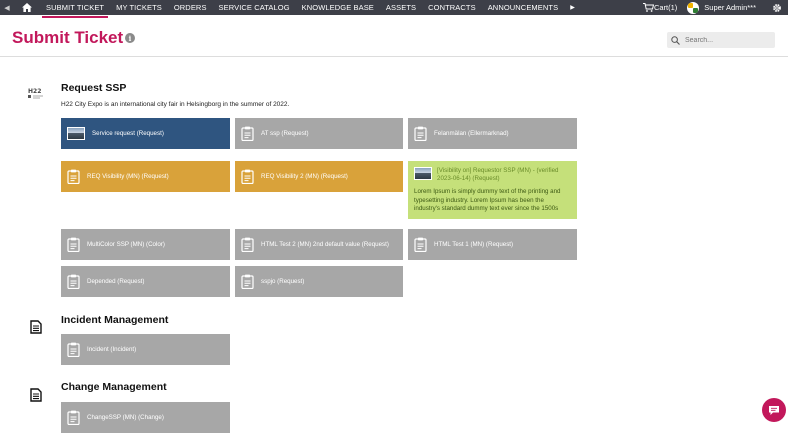  I want to click on tile-label: REQ Visibility (MN) (Request), so click(128, 176).